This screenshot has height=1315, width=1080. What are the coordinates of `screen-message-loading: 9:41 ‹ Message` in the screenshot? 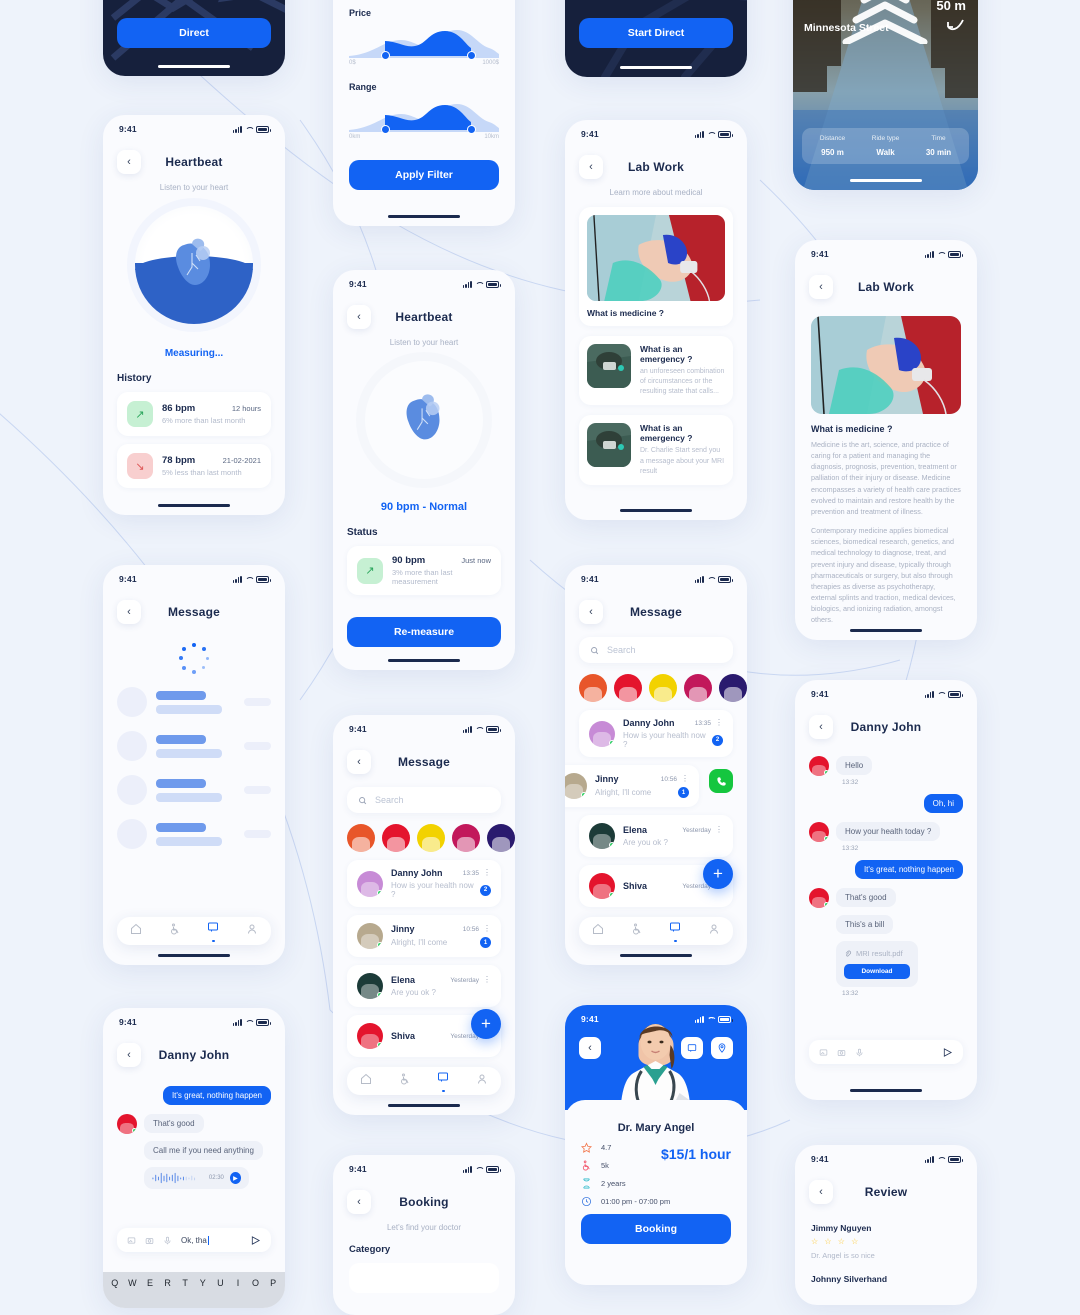 It's located at (194, 765).